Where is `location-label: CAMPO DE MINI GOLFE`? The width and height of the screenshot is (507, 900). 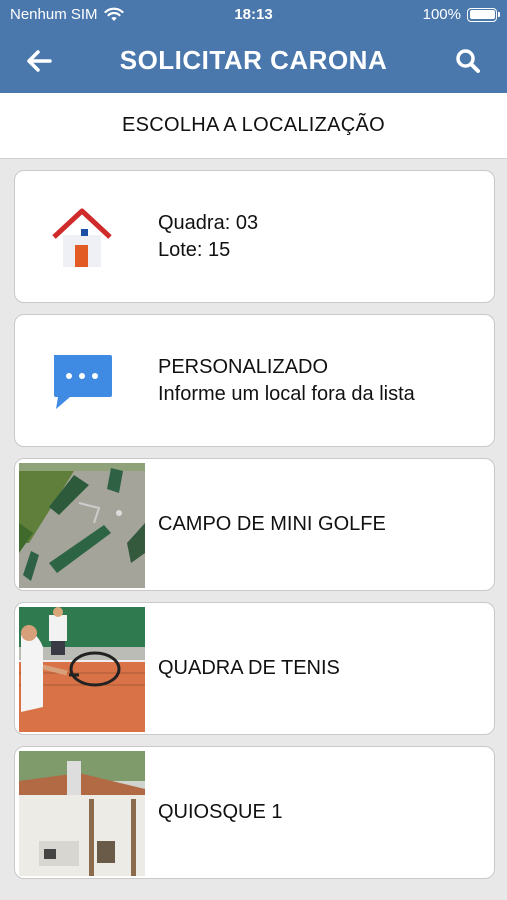
location-label: CAMPO DE MINI GOLFE is located at coordinates (272, 524).